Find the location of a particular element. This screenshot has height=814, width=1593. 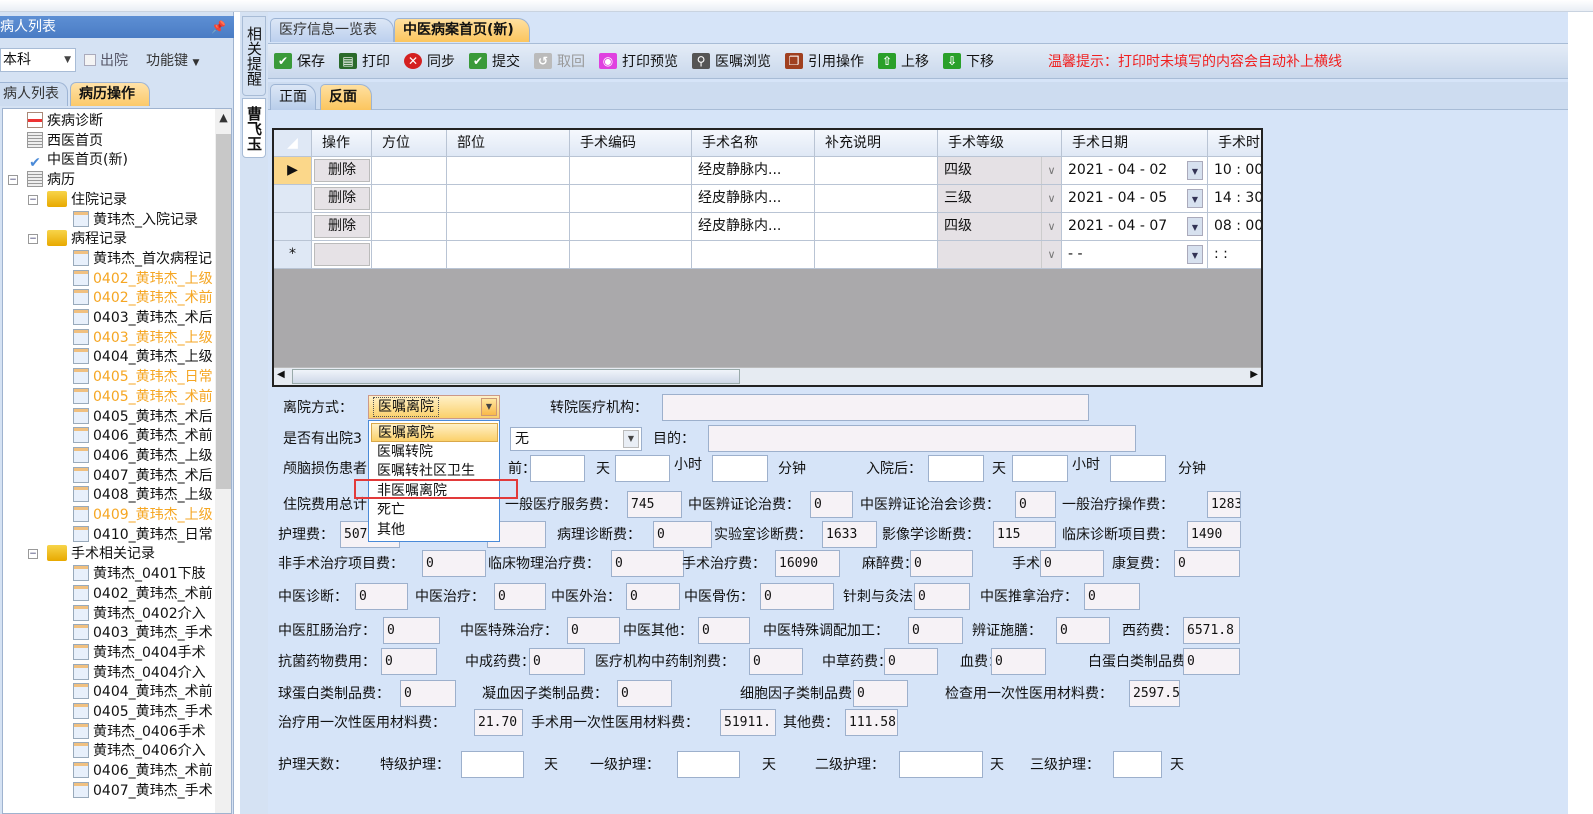

leave-option: 死亡 is located at coordinates (434, 510).